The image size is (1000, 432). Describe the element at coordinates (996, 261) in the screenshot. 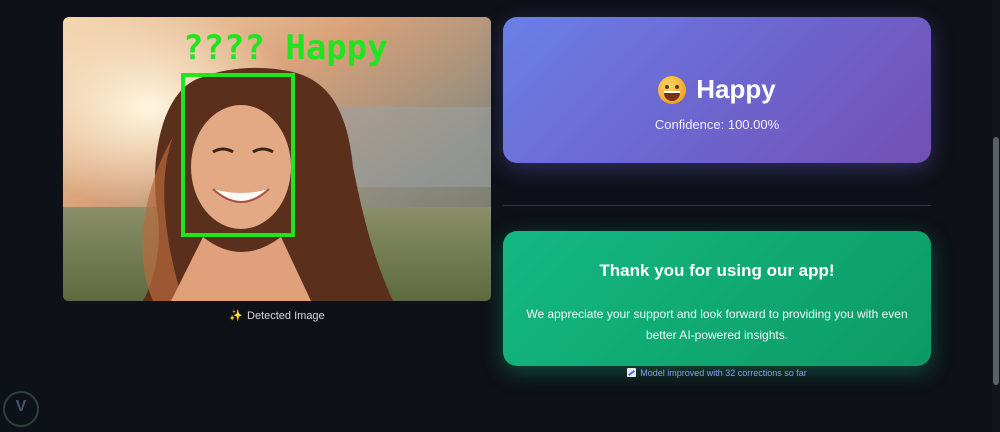

I see `scrollbar-thumb` at that location.